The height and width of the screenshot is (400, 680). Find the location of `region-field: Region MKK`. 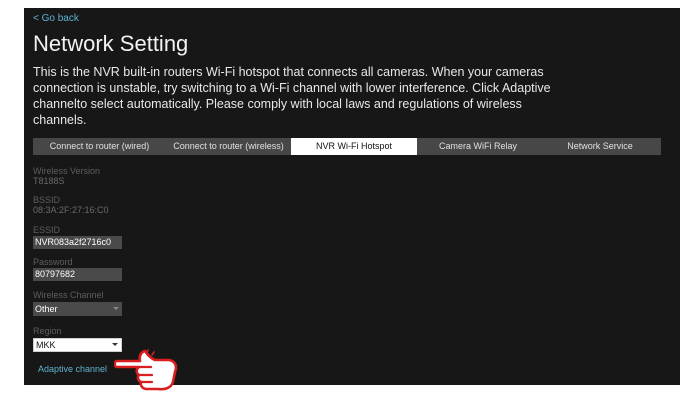

region-field: Region MKK is located at coordinates (77, 339).